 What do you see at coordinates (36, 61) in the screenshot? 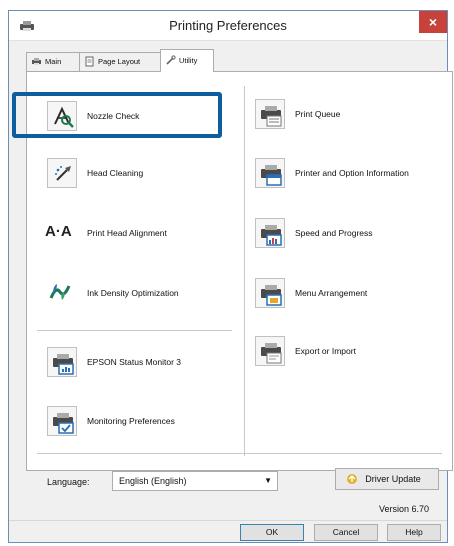
I see `printer-icon` at bounding box center [36, 61].